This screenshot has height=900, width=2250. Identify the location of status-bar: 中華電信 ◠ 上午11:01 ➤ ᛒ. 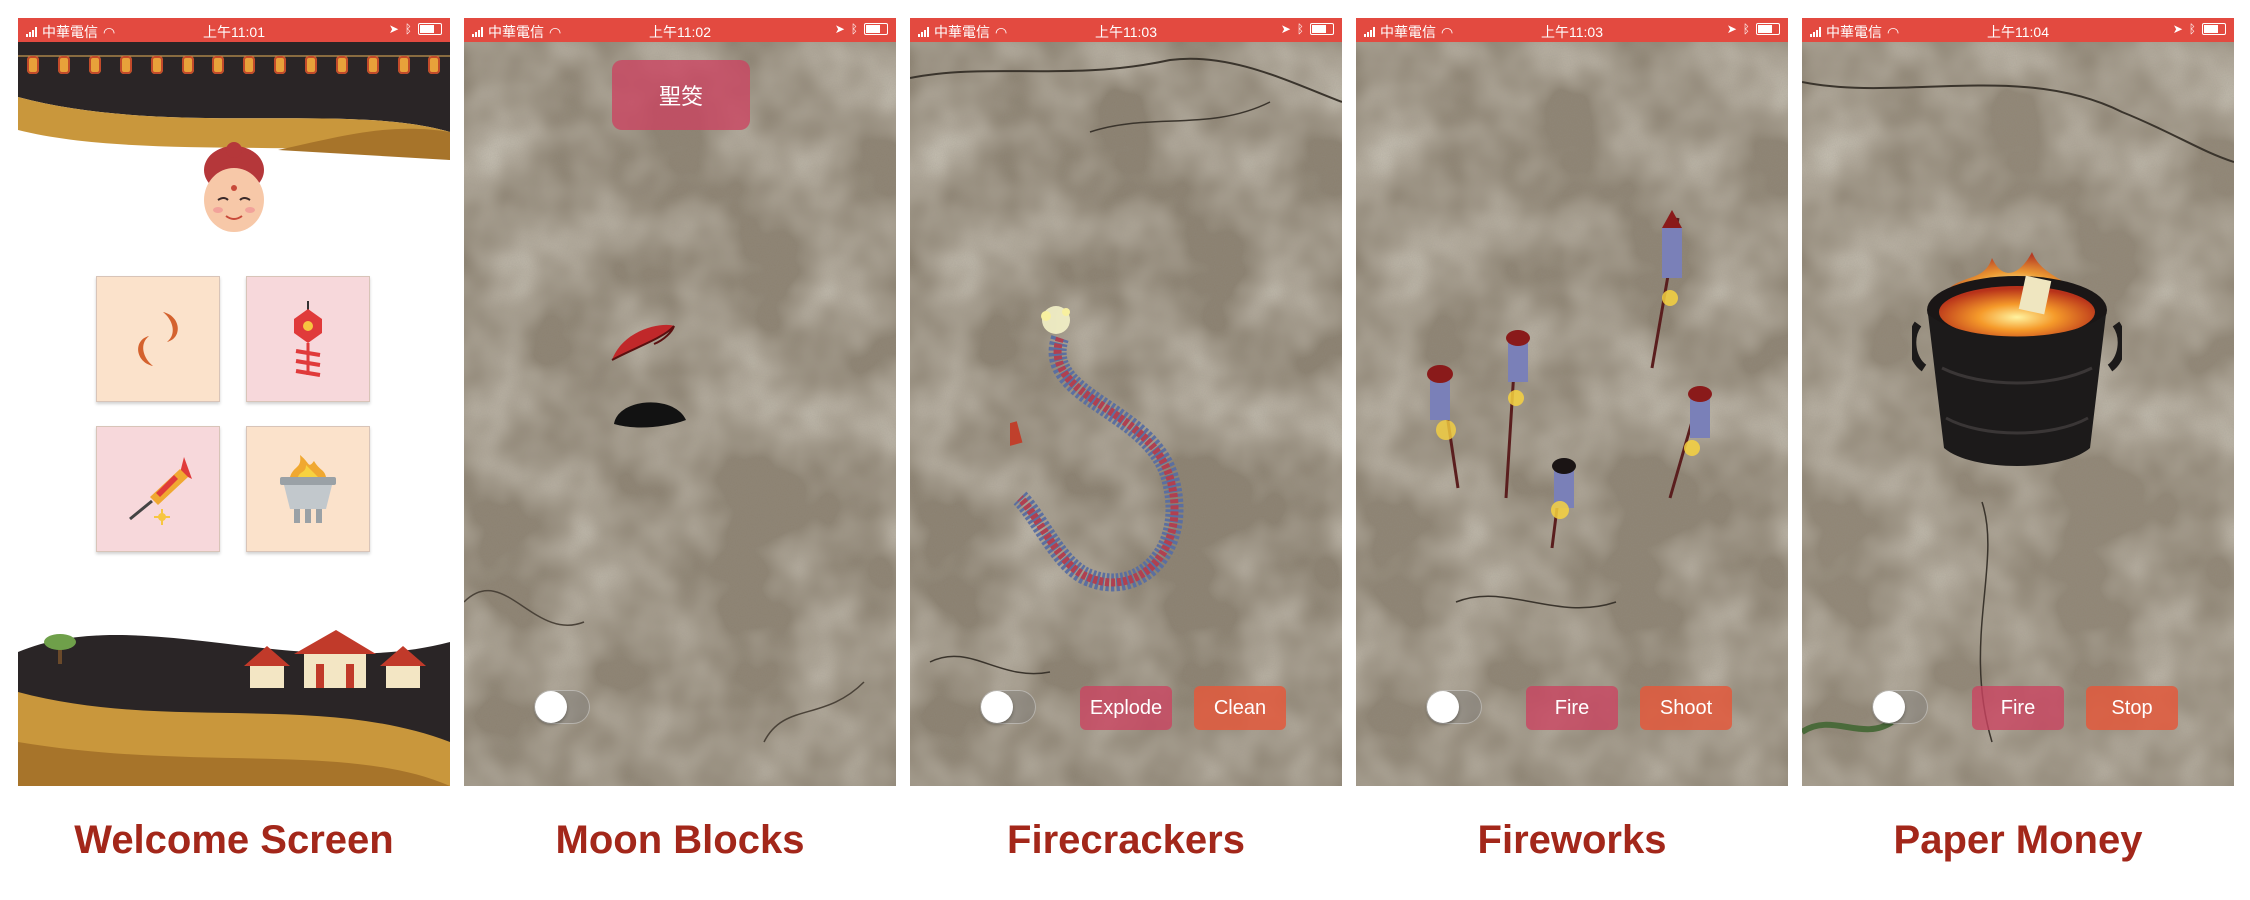
(234, 30).